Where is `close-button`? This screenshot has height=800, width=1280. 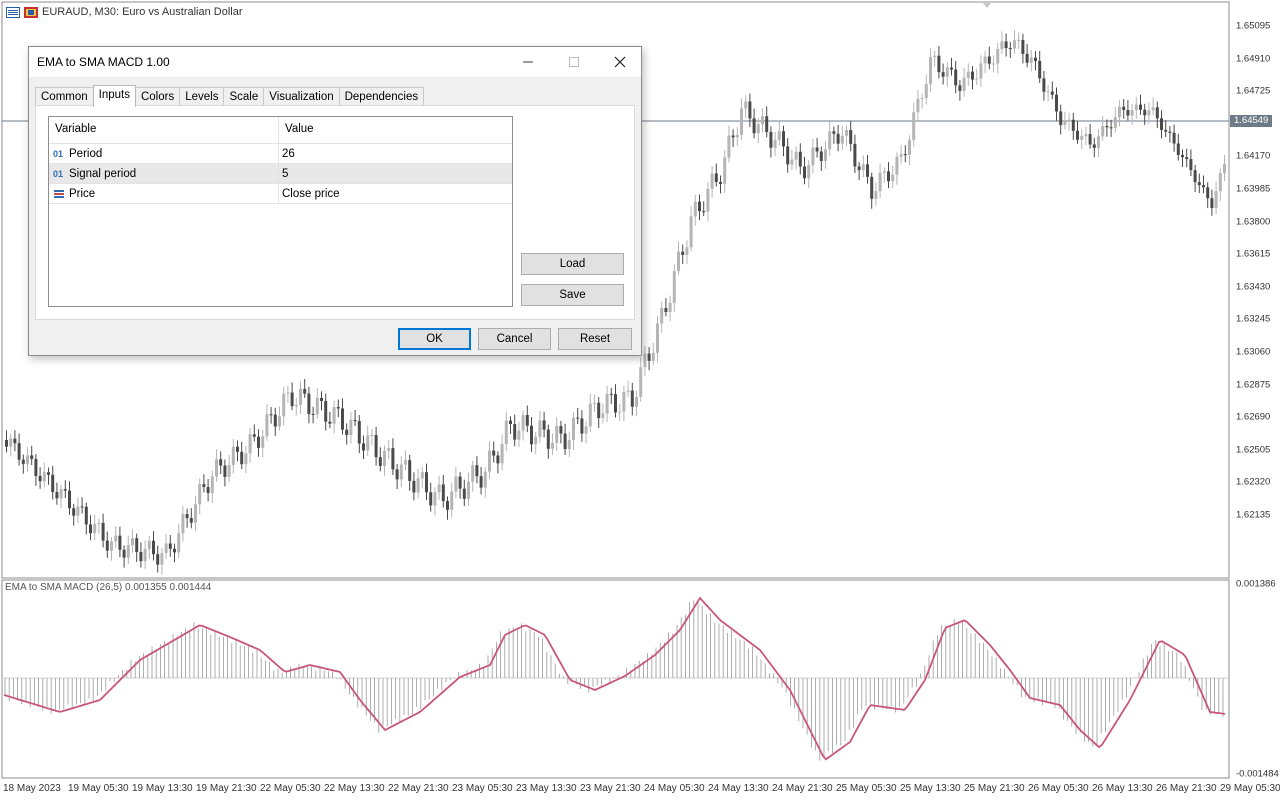 close-button is located at coordinates (620, 62).